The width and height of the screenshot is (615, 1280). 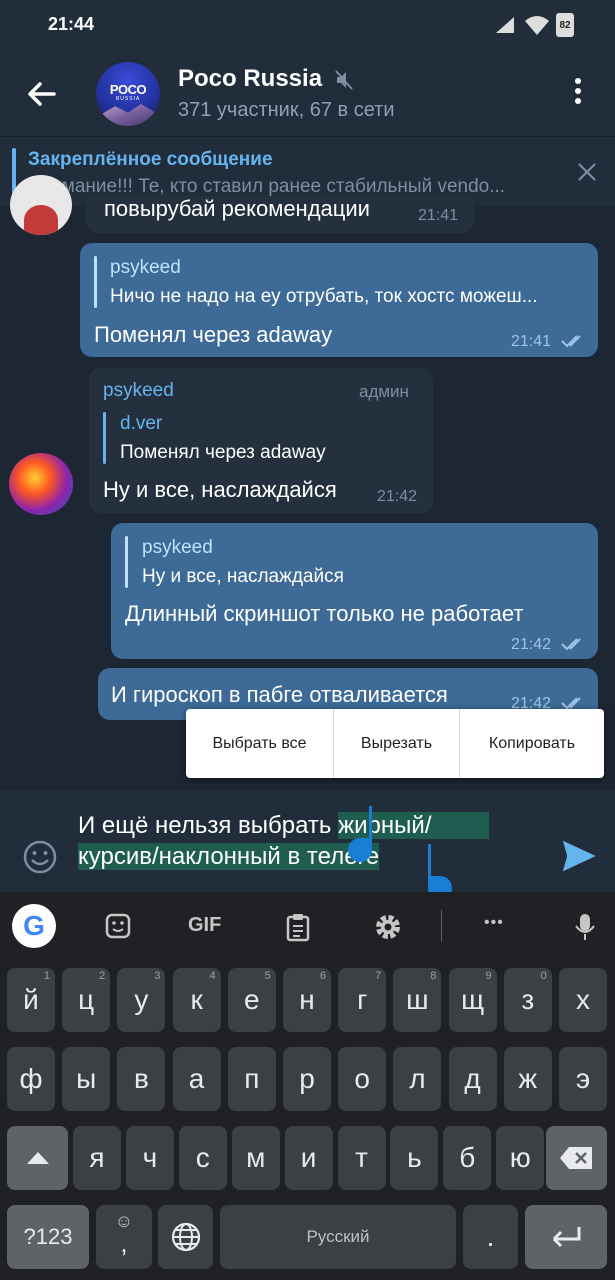 What do you see at coordinates (97, 1158) in the screenshot?
I see `key-row3-0: я` at bounding box center [97, 1158].